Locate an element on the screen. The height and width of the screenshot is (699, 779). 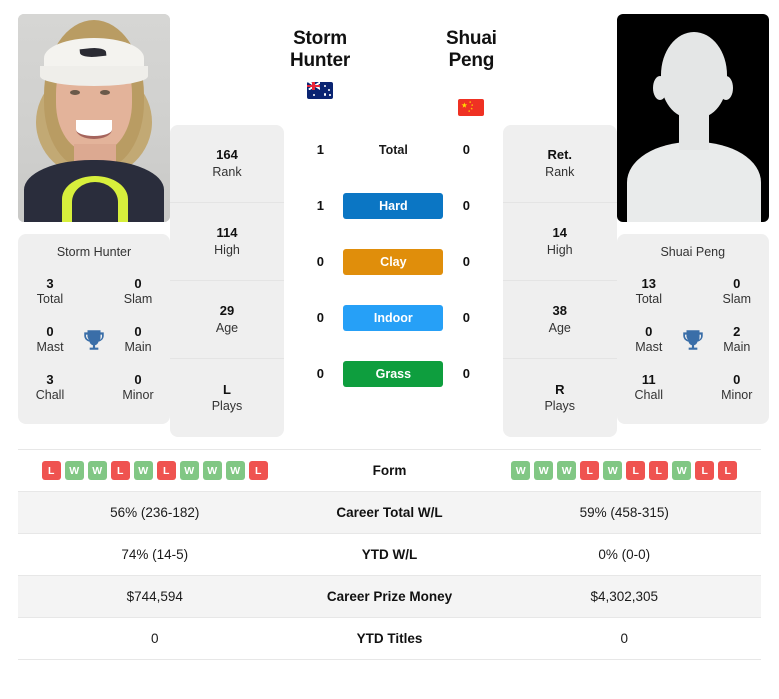
surface-row-indoor: 0 Indoor 0 is located at coordinates (393, 318).